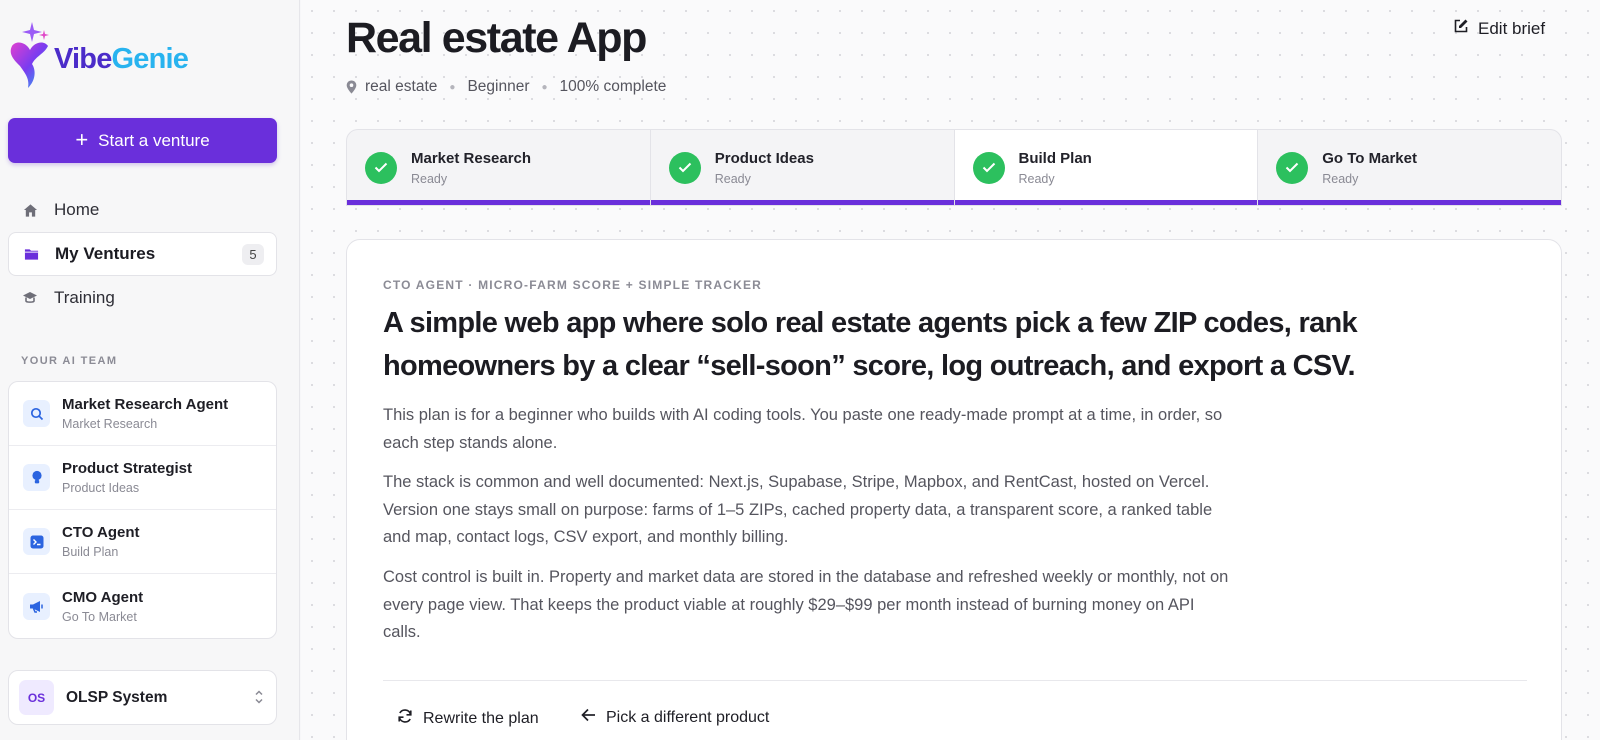 The width and height of the screenshot is (1600, 740). I want to click on venture-industry: real estate, so click(401, 86).